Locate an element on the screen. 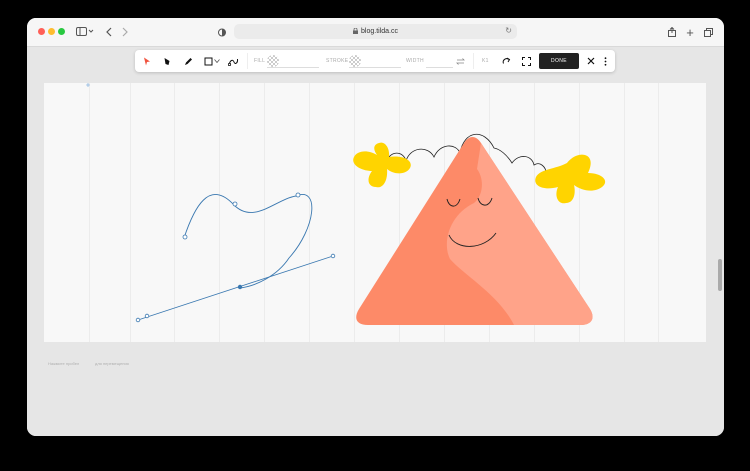  footer-hint-right: для перемещения is located at coordinates (112, 363).